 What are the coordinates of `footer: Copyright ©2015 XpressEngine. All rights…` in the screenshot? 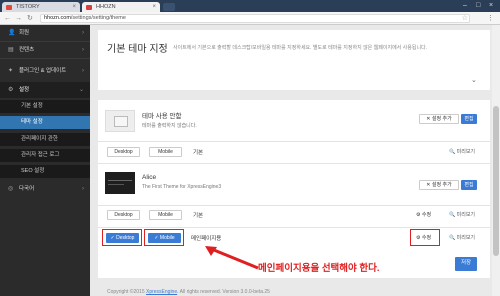 It's located at (188, 292).